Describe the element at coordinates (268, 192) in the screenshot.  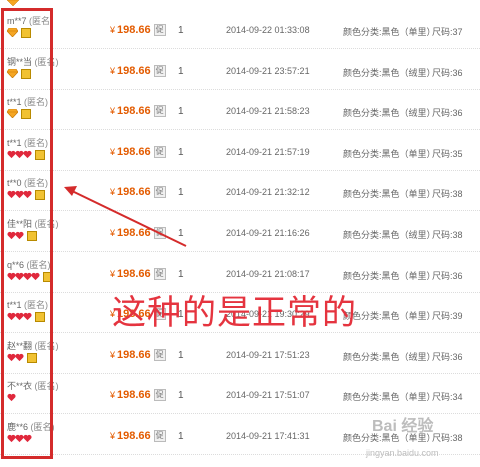
I see `purchase-time: 2014-09-21 21:32:12` at that location.